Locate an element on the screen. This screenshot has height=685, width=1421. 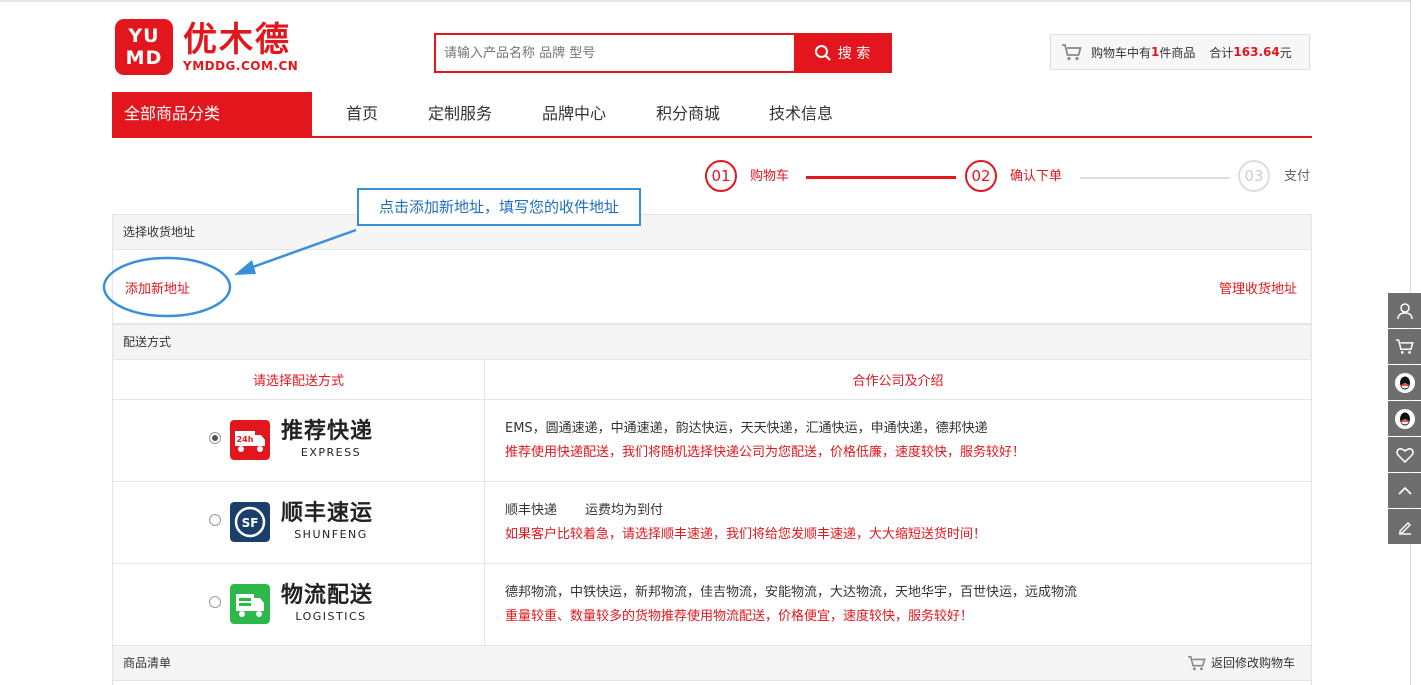
shunfeng-option-cell: SF 顺丰速运 SHUNFENG is located at coordinates (298, 522).